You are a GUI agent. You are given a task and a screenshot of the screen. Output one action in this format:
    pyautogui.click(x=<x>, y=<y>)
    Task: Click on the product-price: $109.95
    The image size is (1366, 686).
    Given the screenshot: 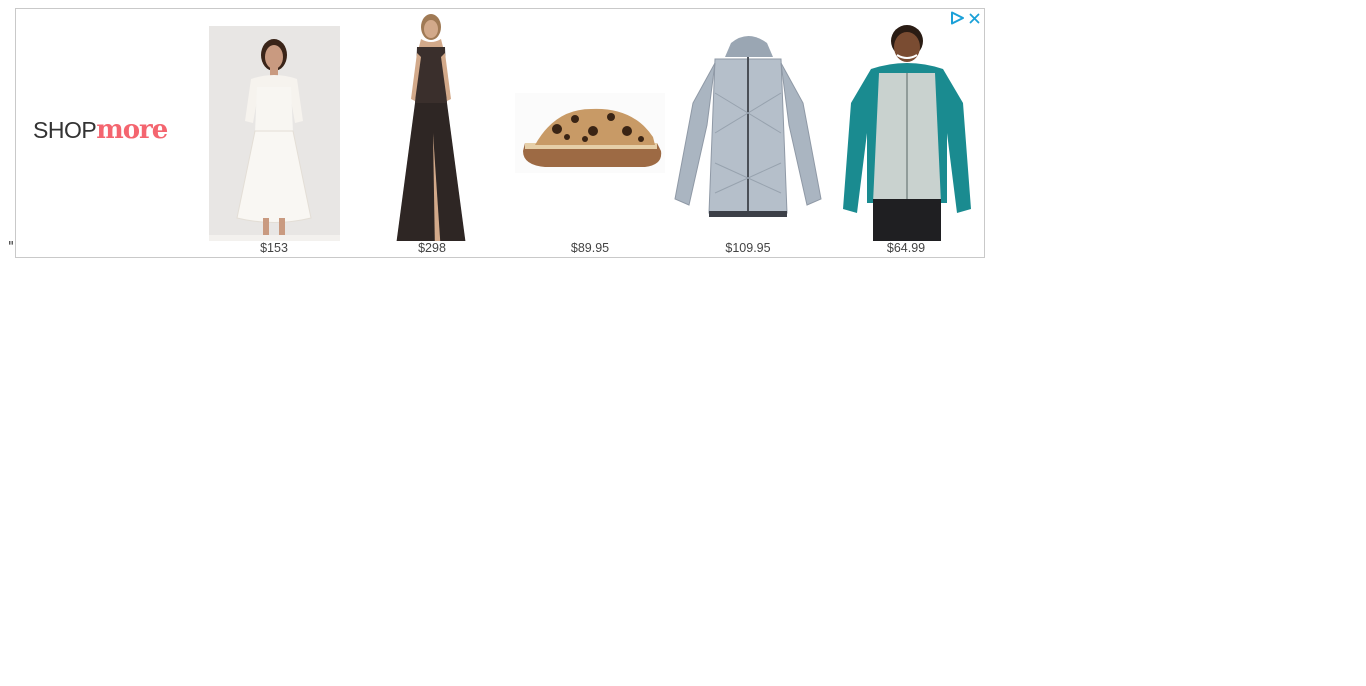 What is the action you would take?
    pyautogui.click(x=748, y=248)
    